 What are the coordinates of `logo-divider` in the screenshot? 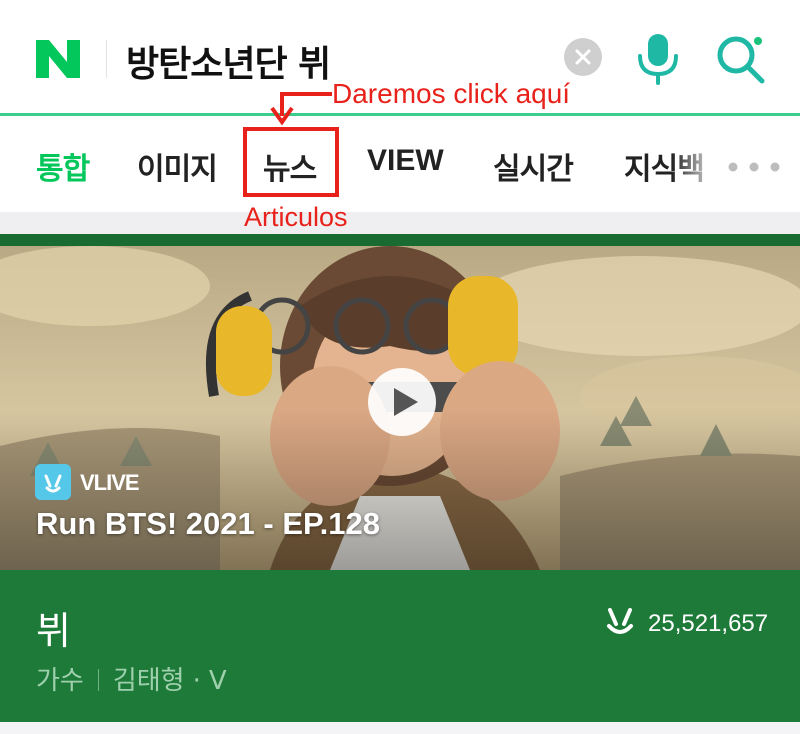 It's located at (106, 59).